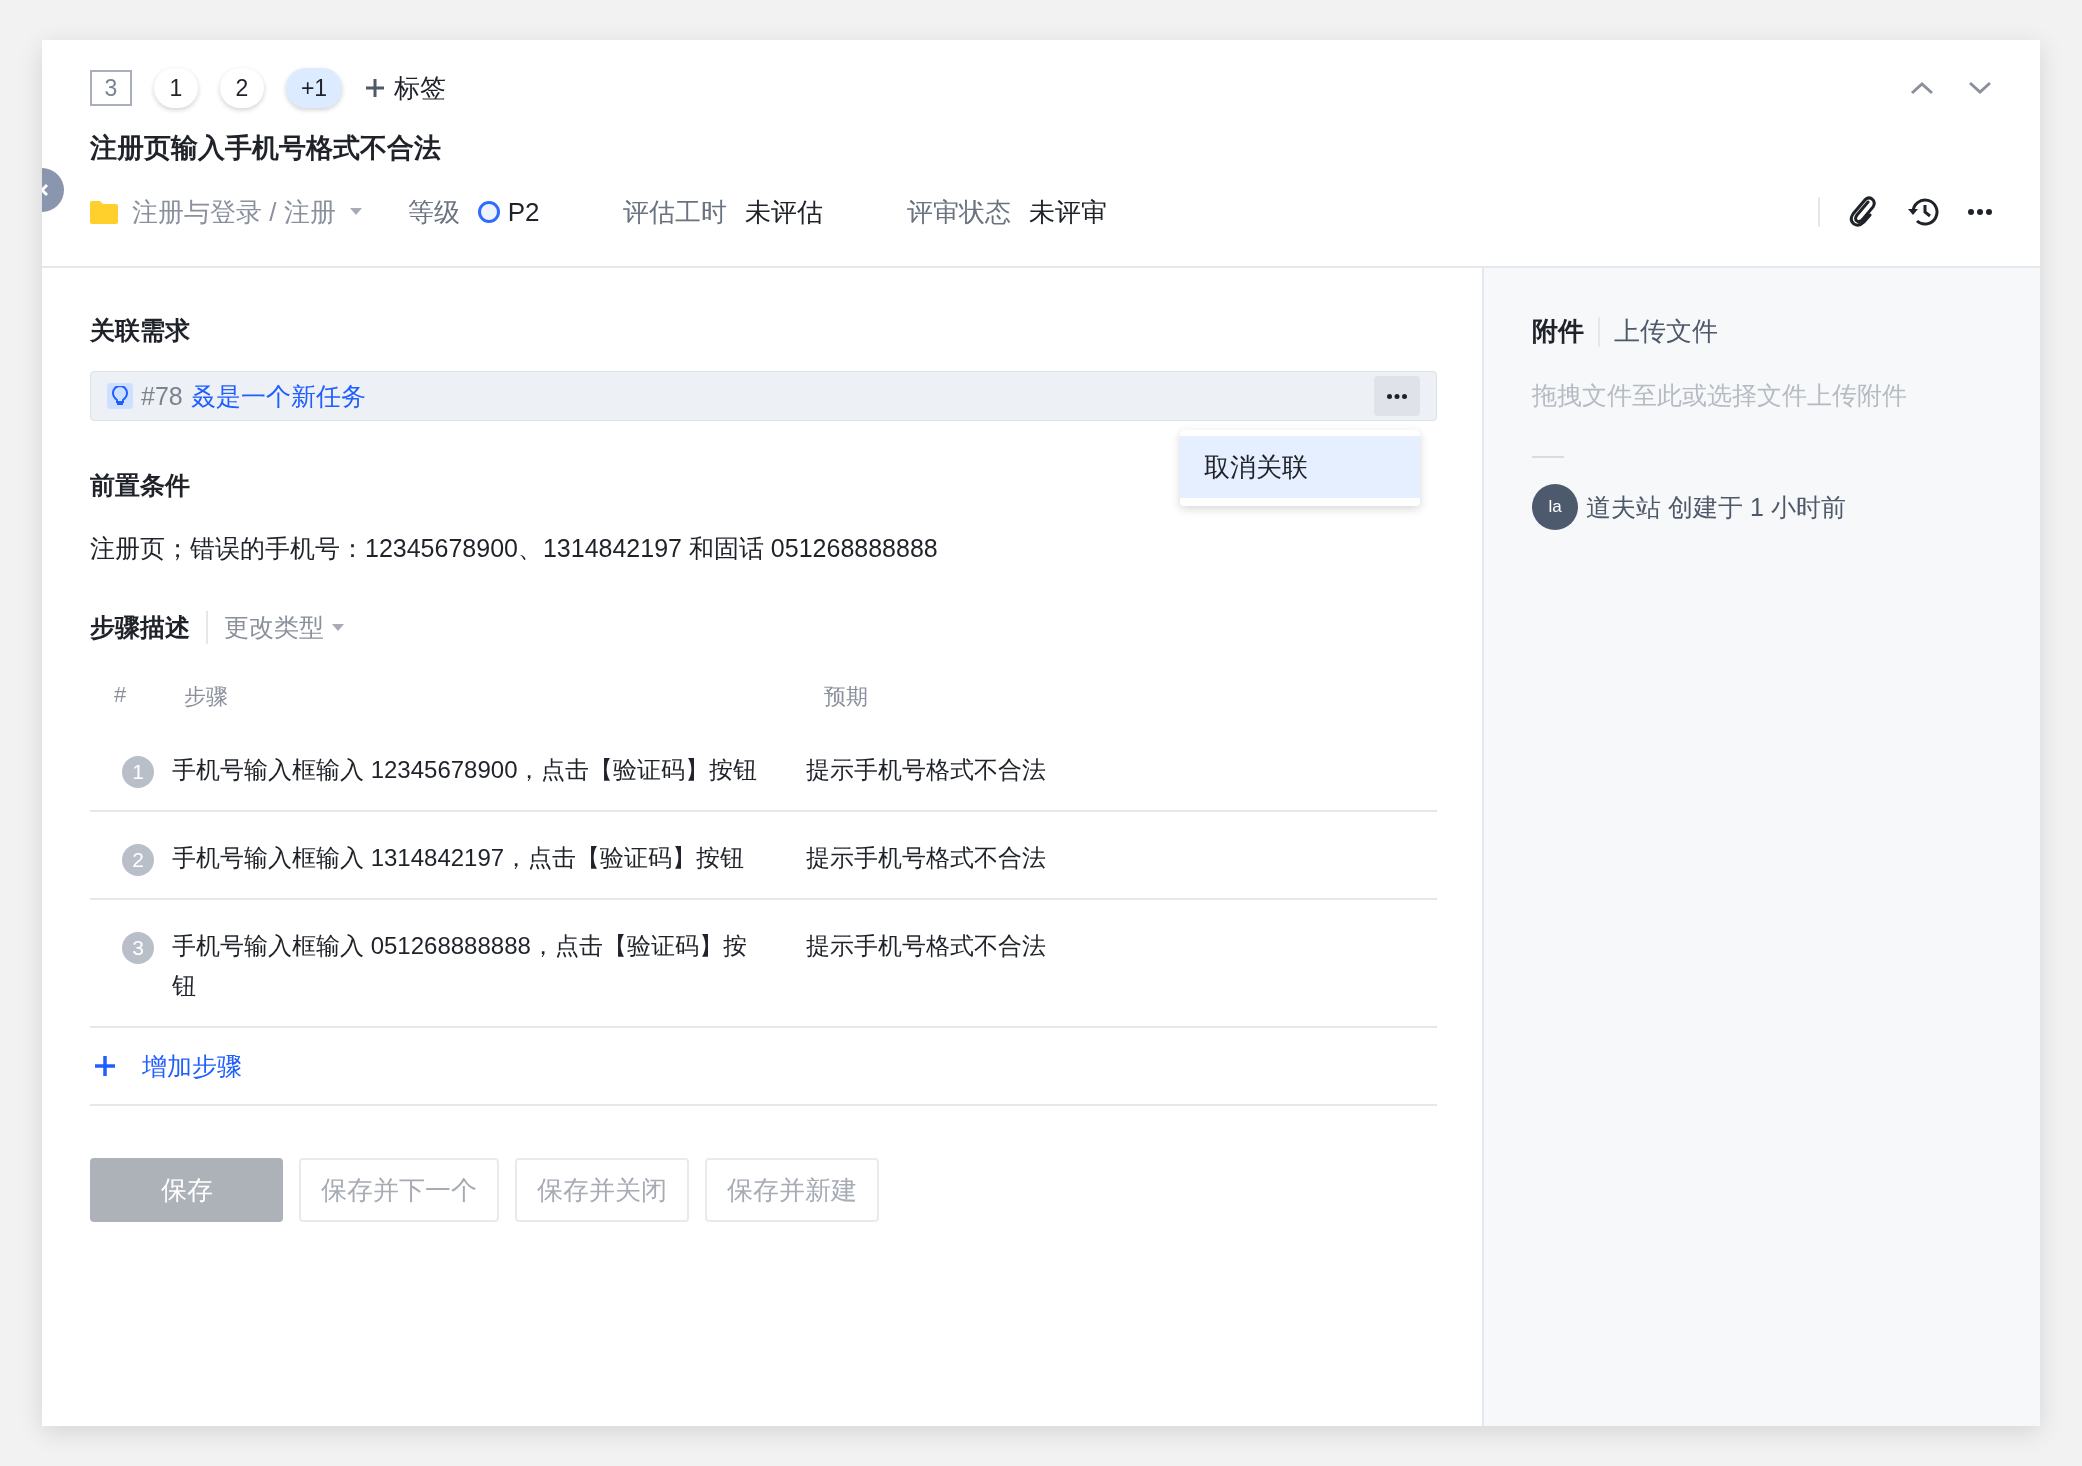 This screenshot has width=2082, height=1466. I want to click on paperclip-icon, so click(1863, 212).